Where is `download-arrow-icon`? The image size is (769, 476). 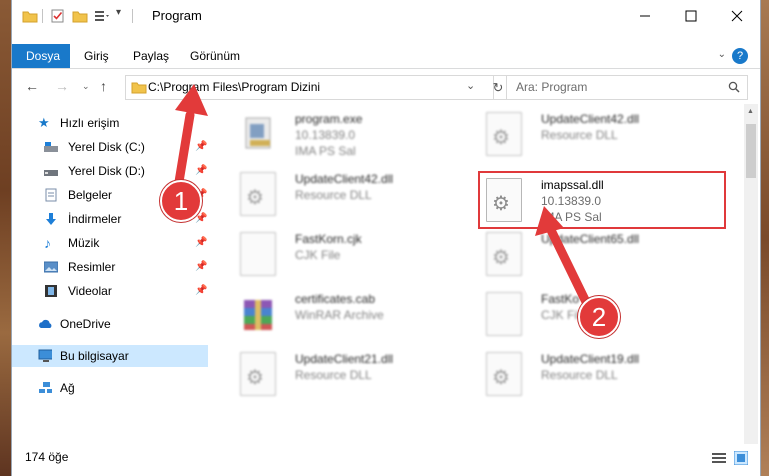 download-arrow-icon is located at coordinates (51, 219).